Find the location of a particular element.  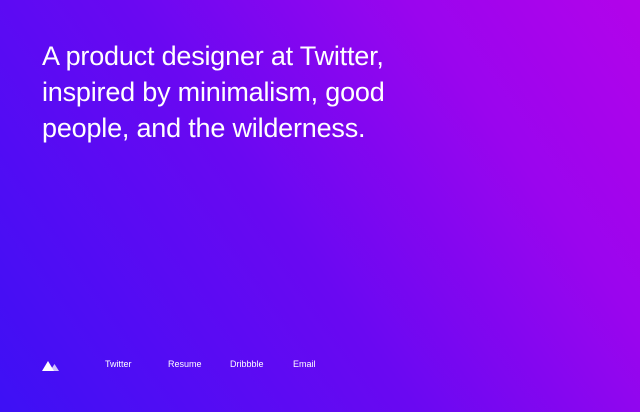

mountain-logo-svg is located at coordinates (50, 366).